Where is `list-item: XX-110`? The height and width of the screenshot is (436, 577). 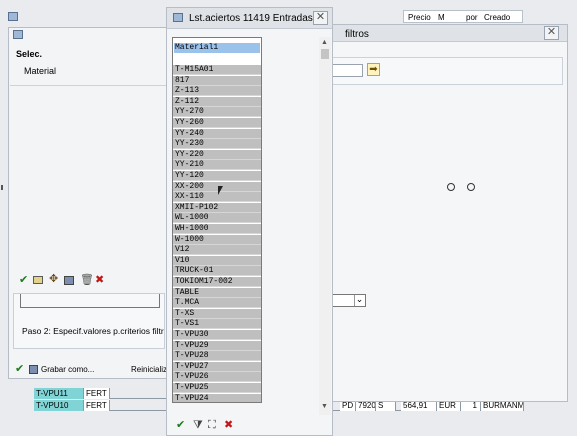
list-item: XX-110 is located at coordinates (217, 197).